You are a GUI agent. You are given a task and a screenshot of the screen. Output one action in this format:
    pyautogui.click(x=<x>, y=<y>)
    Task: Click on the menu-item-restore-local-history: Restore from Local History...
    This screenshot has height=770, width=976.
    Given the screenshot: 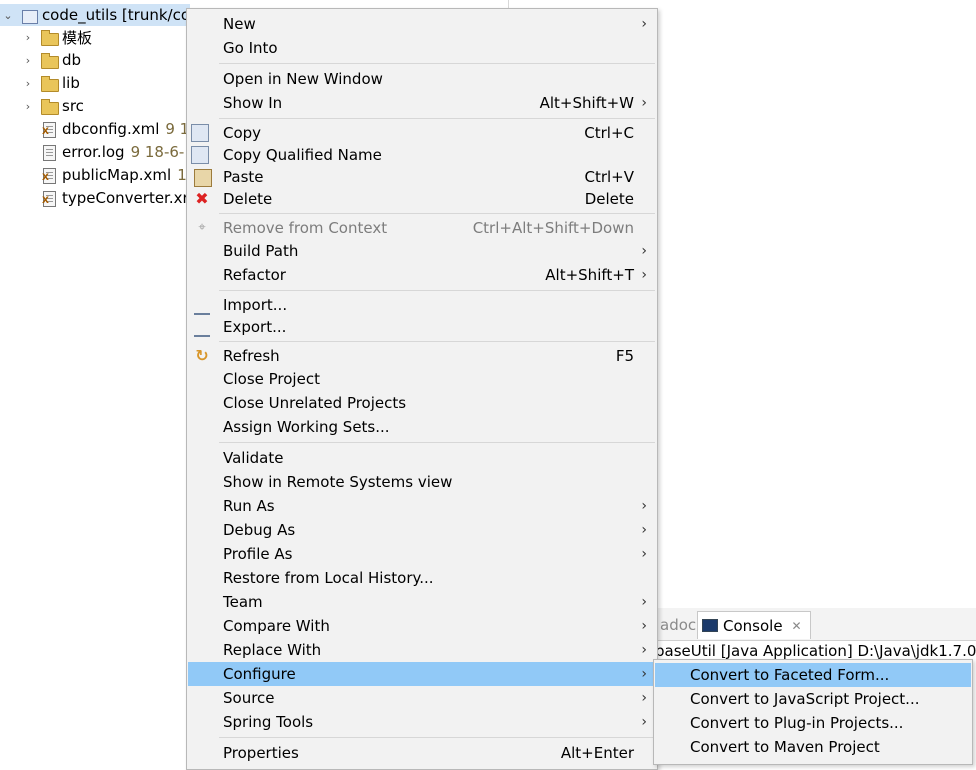 What is the action you would take?
    pyautogui.click(x=422, y=578)
    